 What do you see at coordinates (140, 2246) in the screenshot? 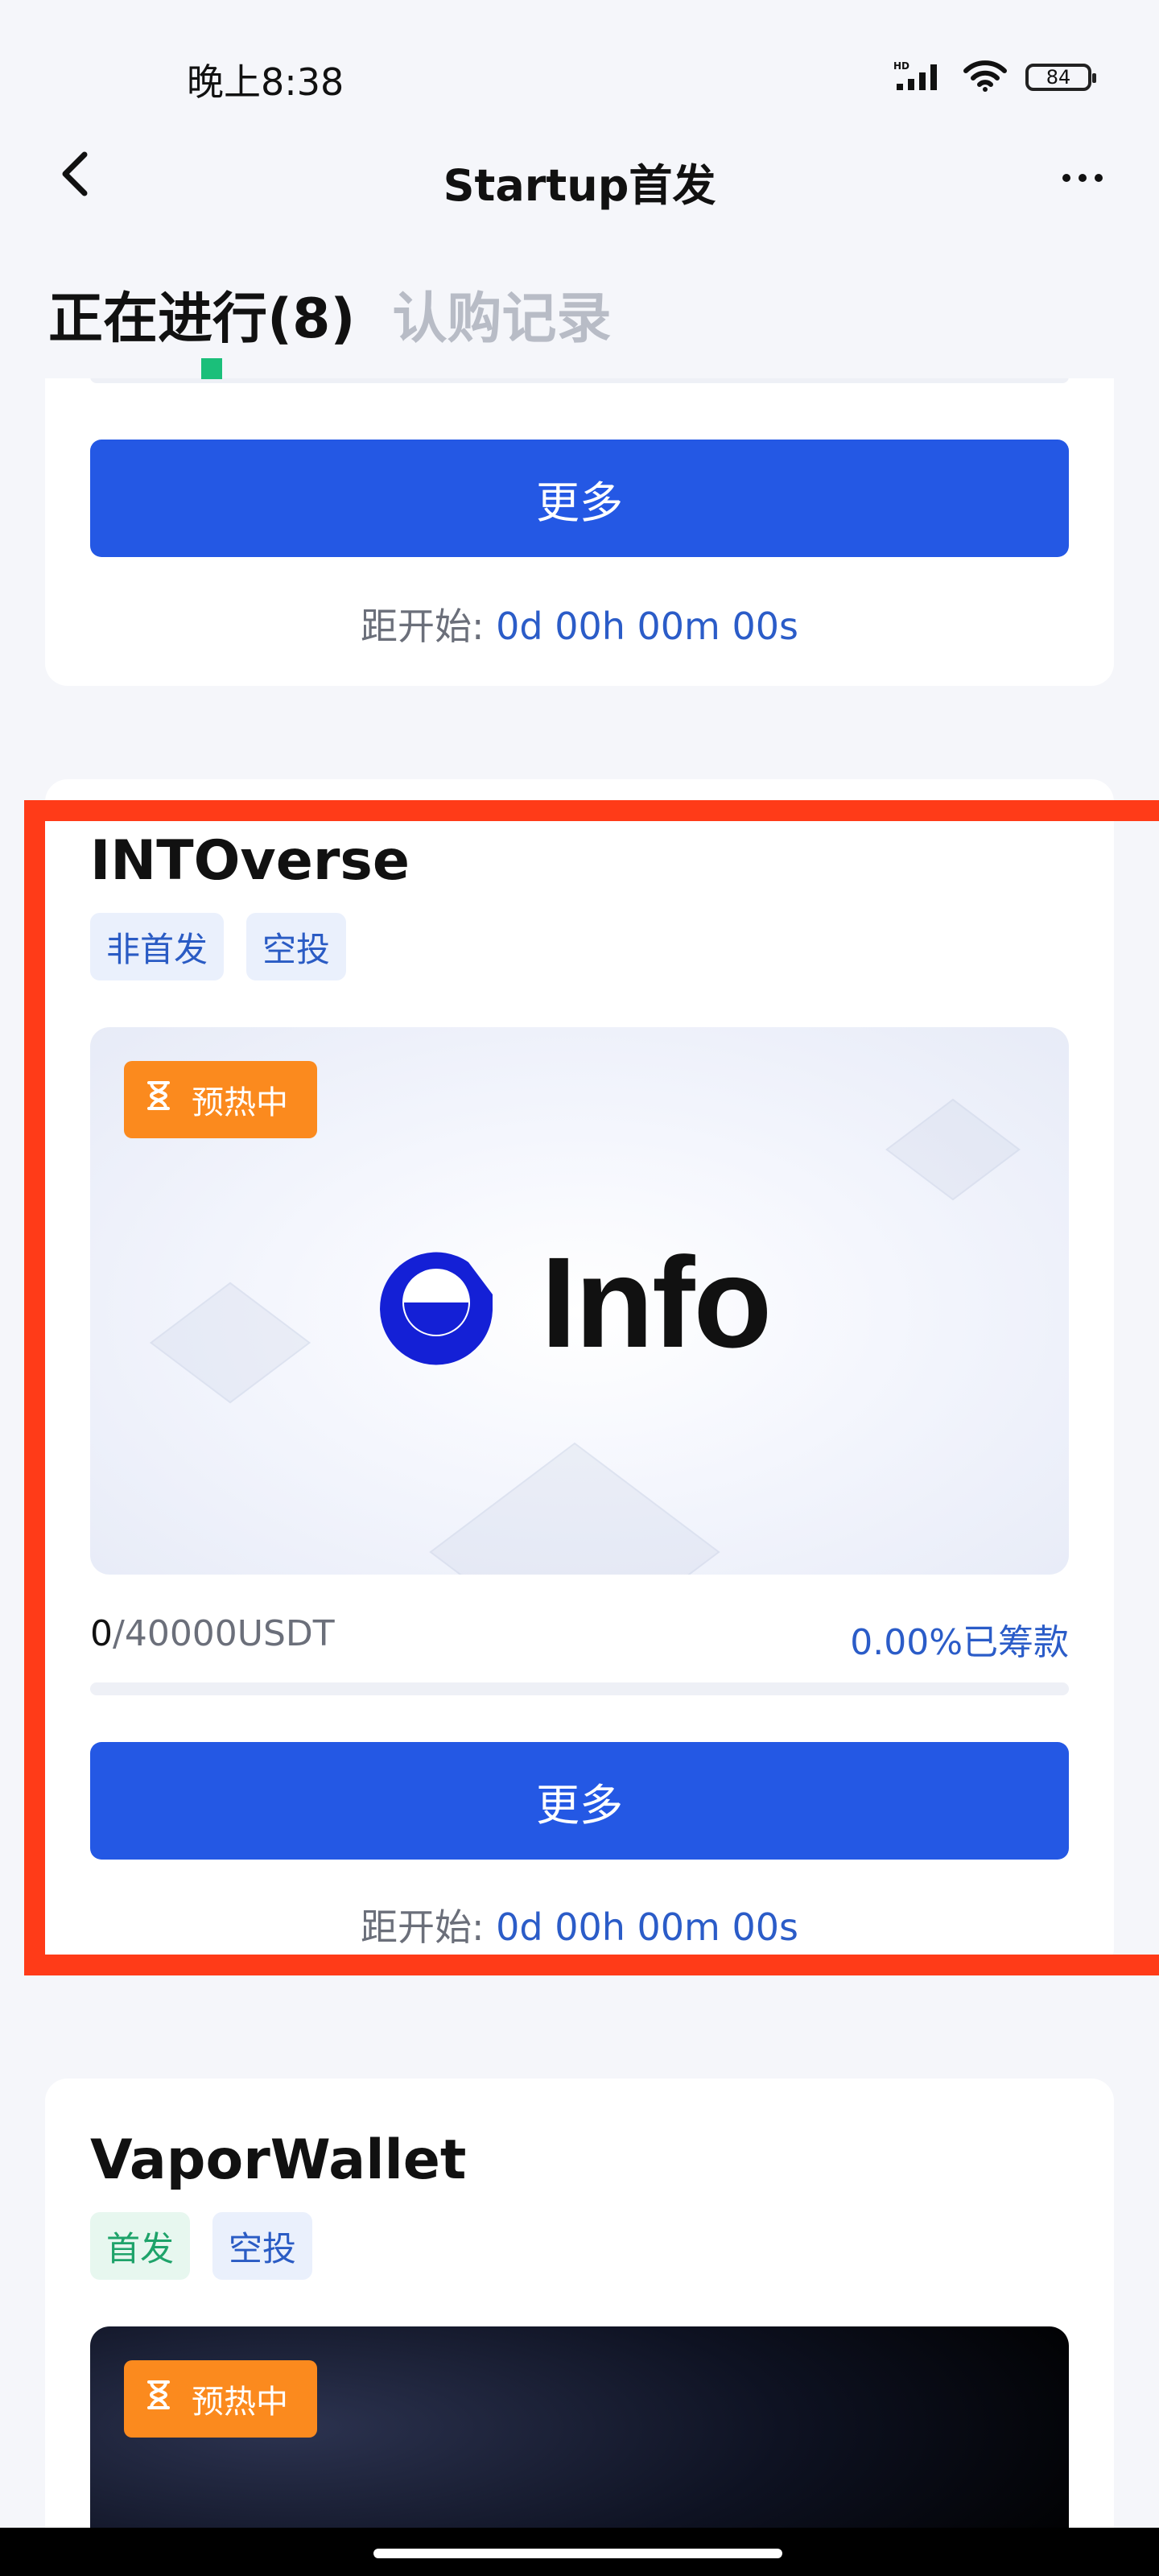
I see `tag-first-launch: 首发` at bounding box center [140, 2246].